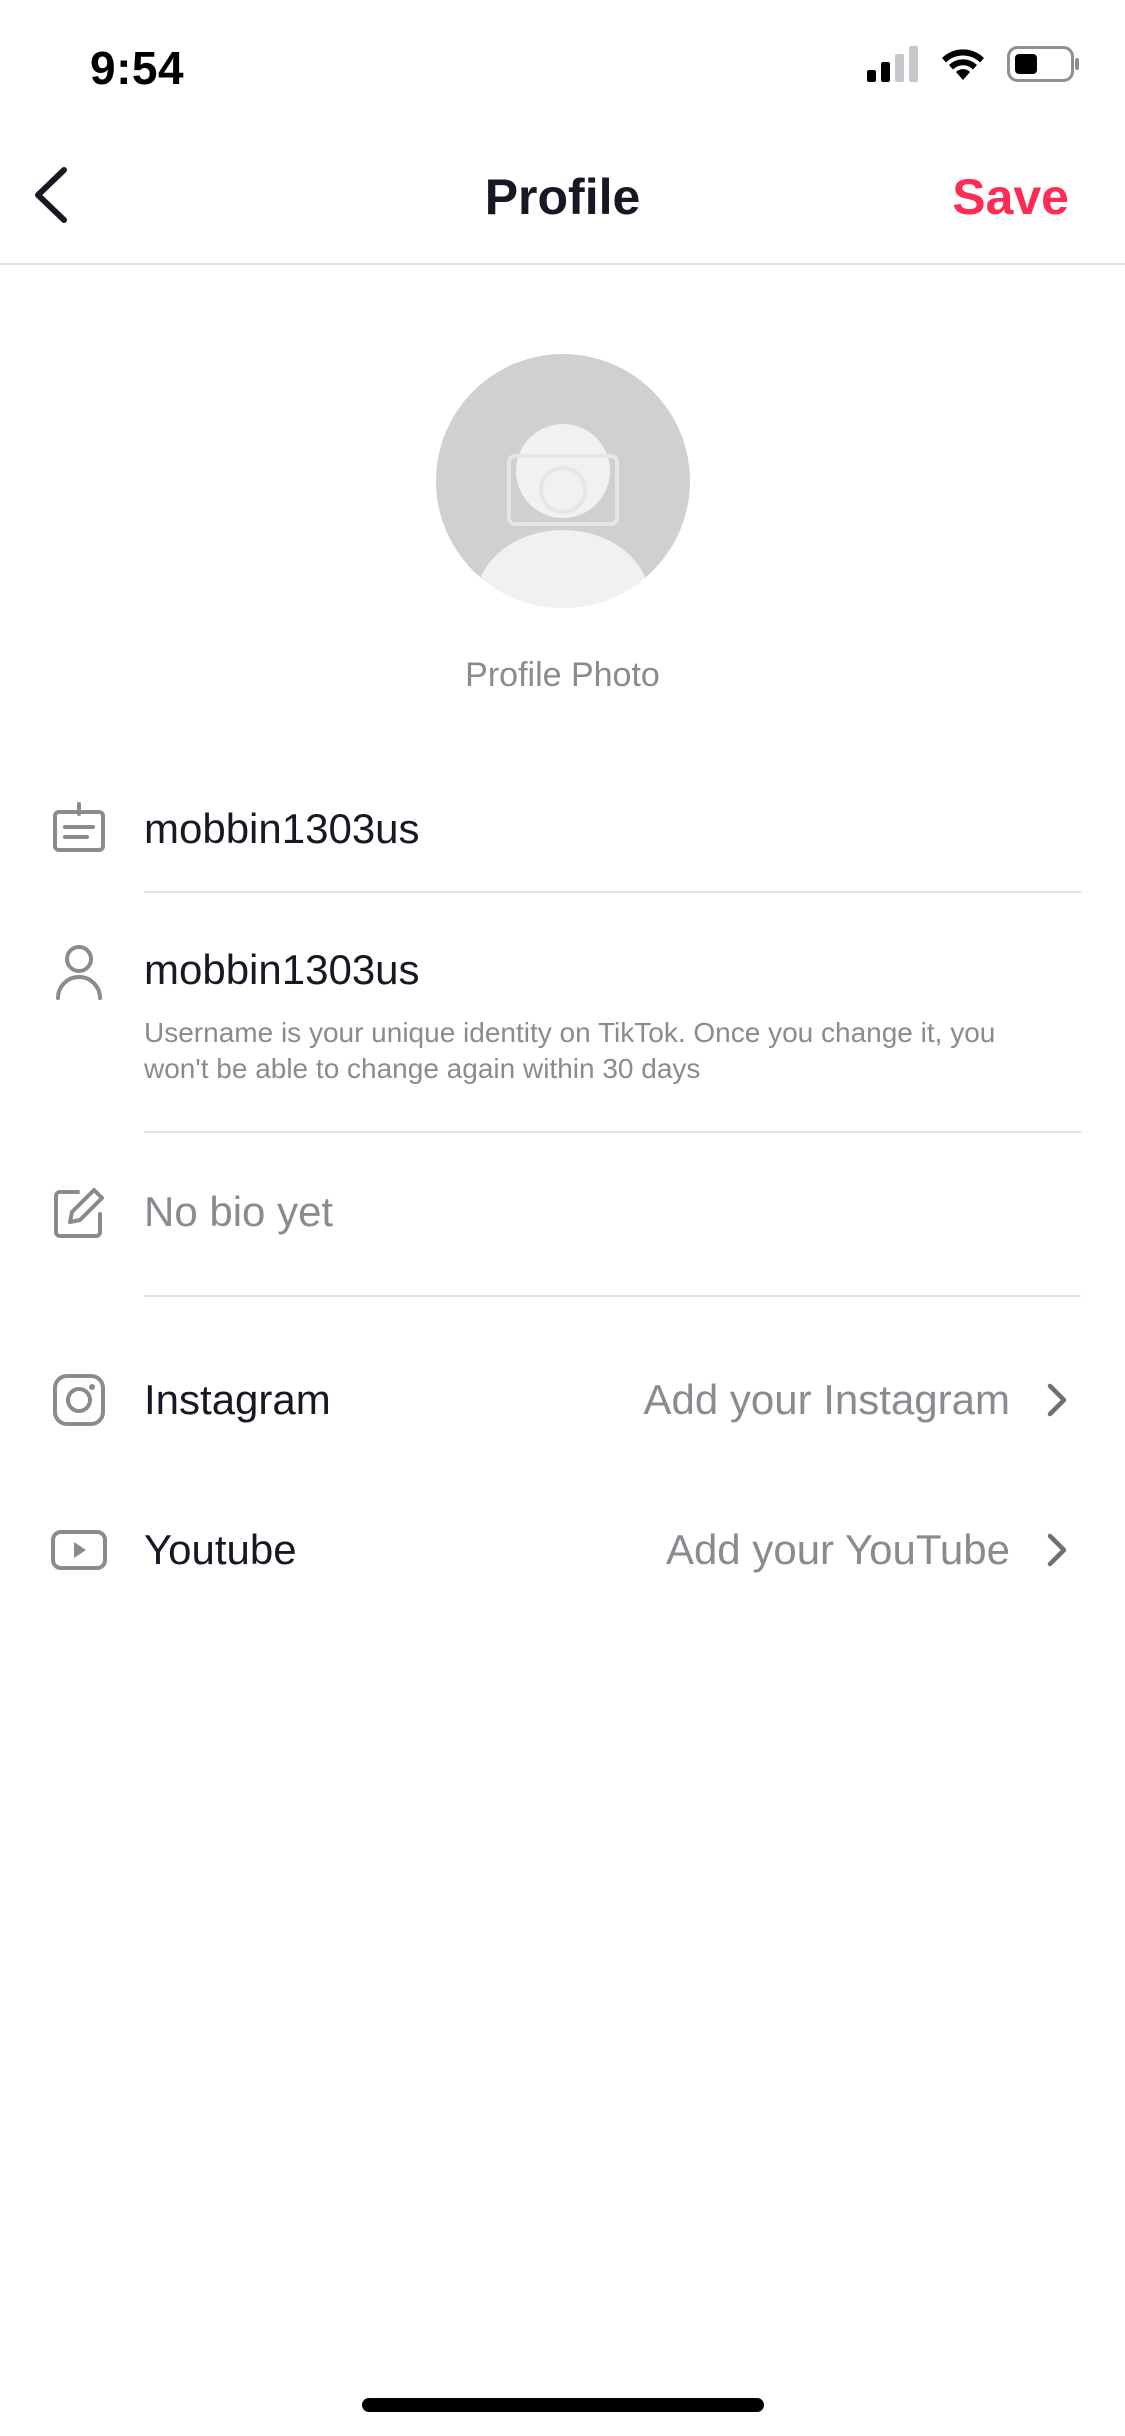 This screenshot has height=2436, width=1125. I want to click on avatar, so click(563, 481).